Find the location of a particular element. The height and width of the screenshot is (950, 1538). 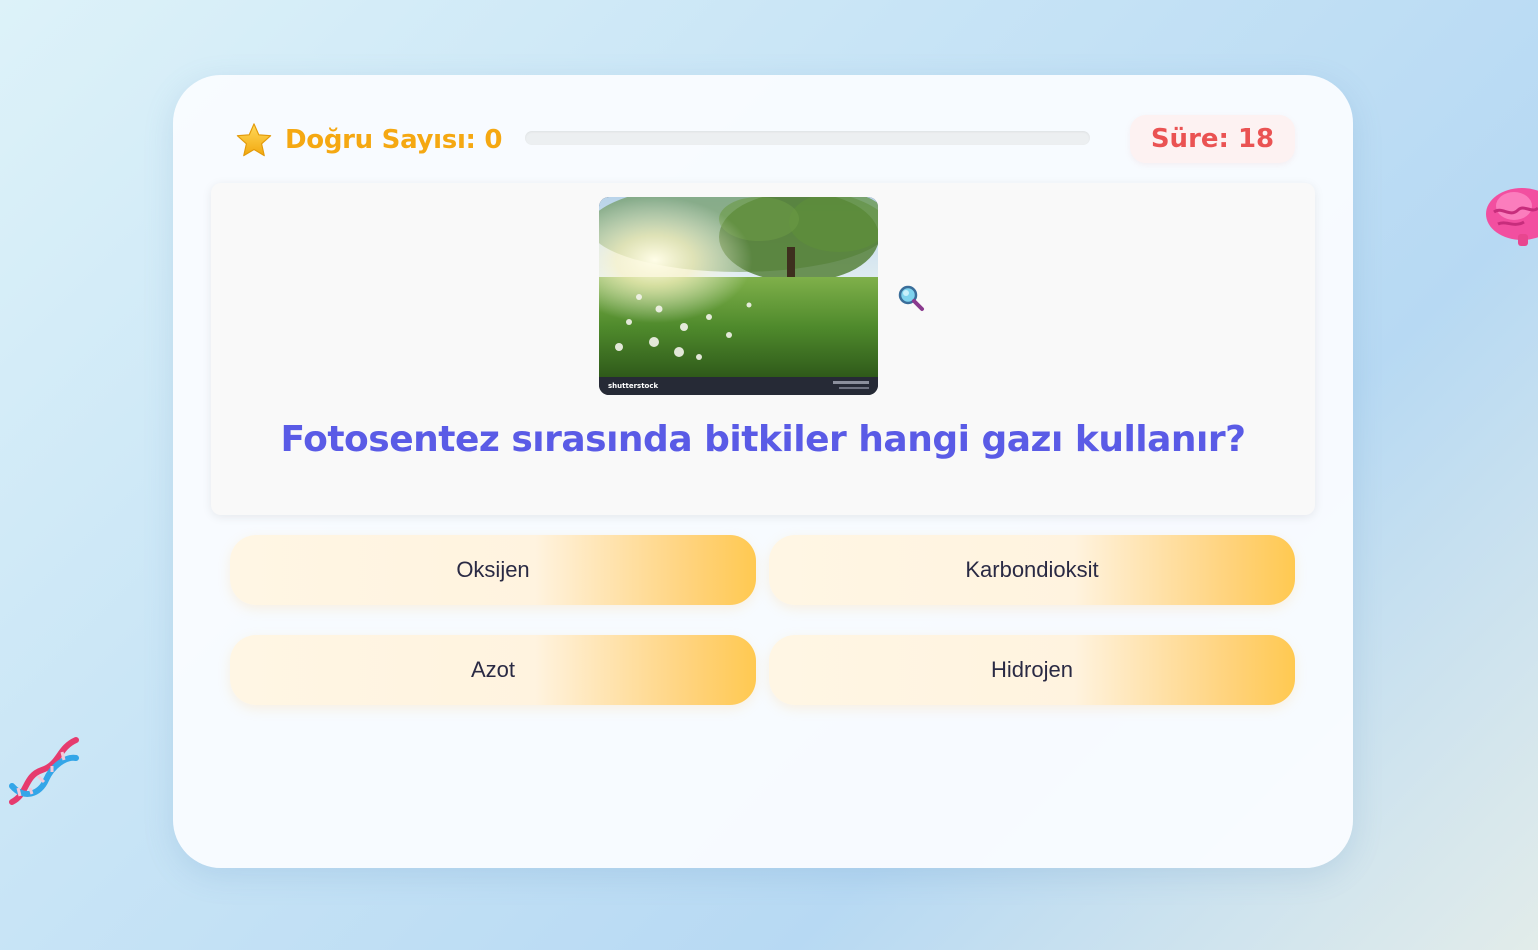

answer-label: Oksijen is located at coordinates (493, 569).